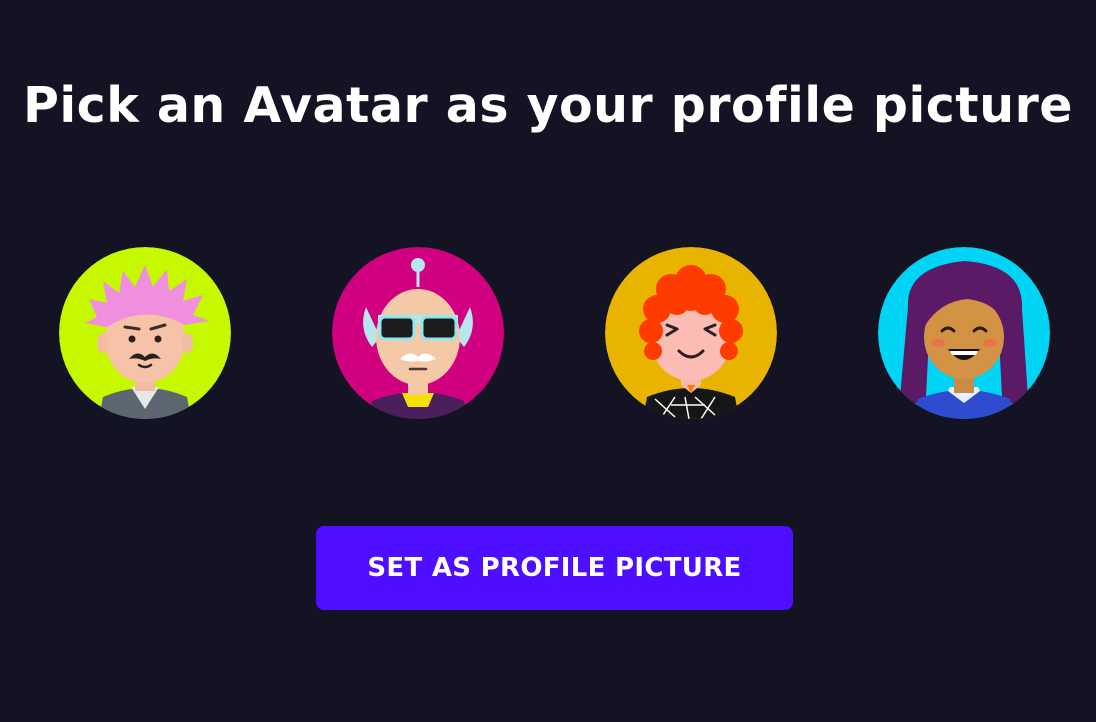  I want to click on avatar-1-image, so click(145, 333).